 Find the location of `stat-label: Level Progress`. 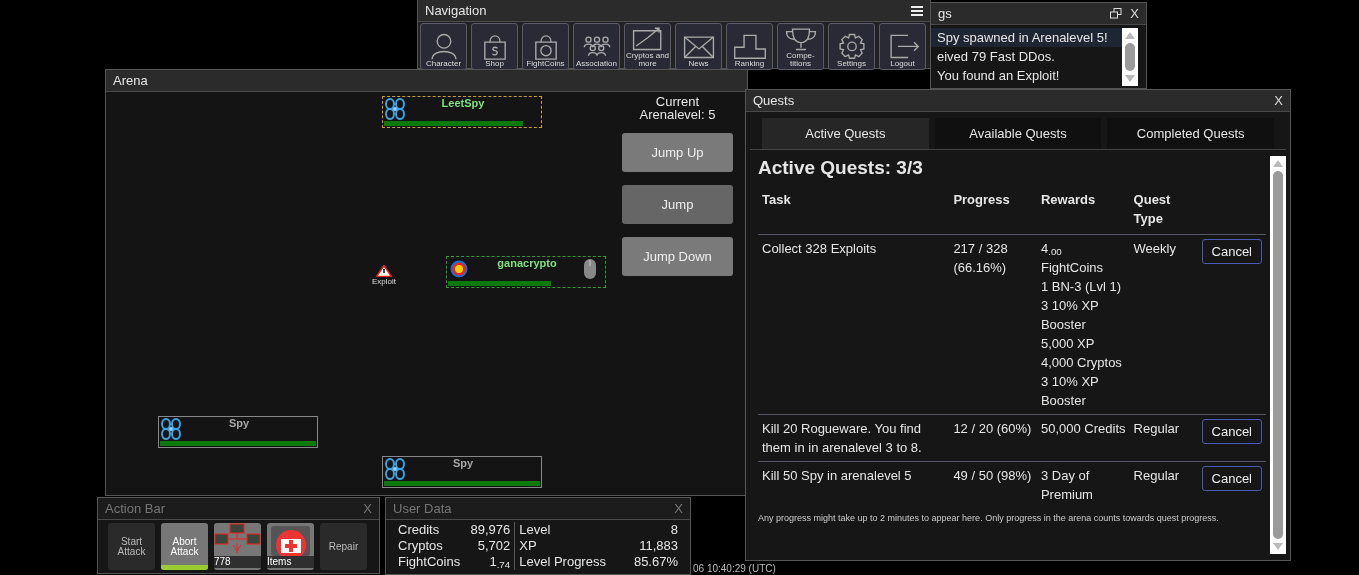

stat-label: Level Progress is located at coordinates (562, 562).